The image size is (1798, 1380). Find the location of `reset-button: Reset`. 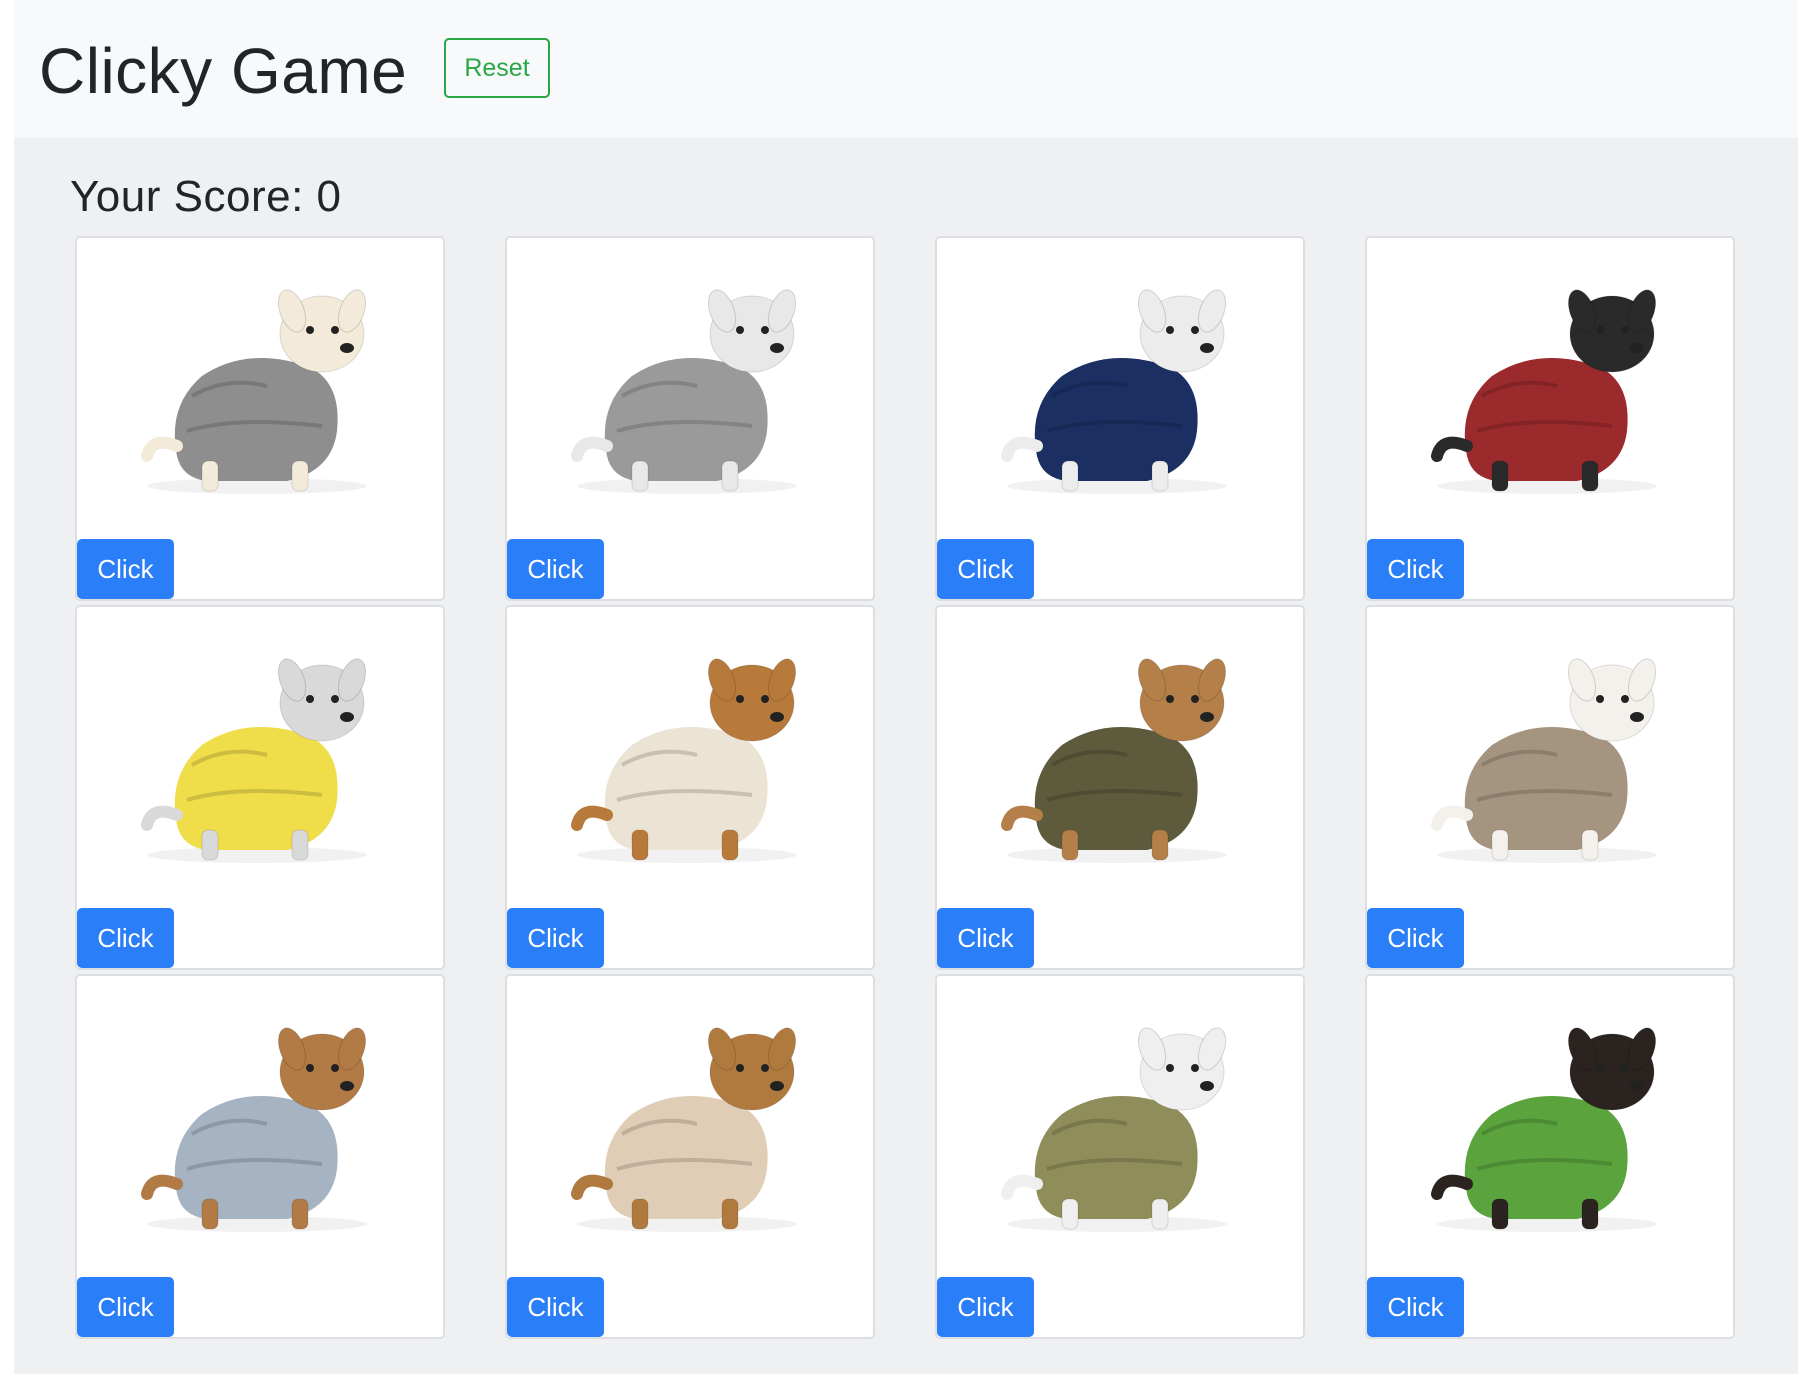

reset-button: Reset is located at coordinates (497, 68).